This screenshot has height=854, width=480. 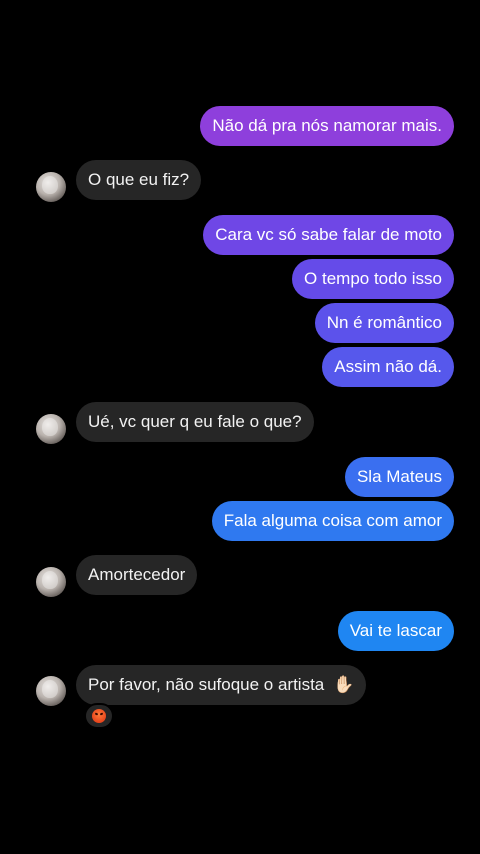 What do you see at coordinates (388, 367) in the screenshot?
I see `message-bubble-outgoing: Assim não dá.` at bounding box center [388, 367].